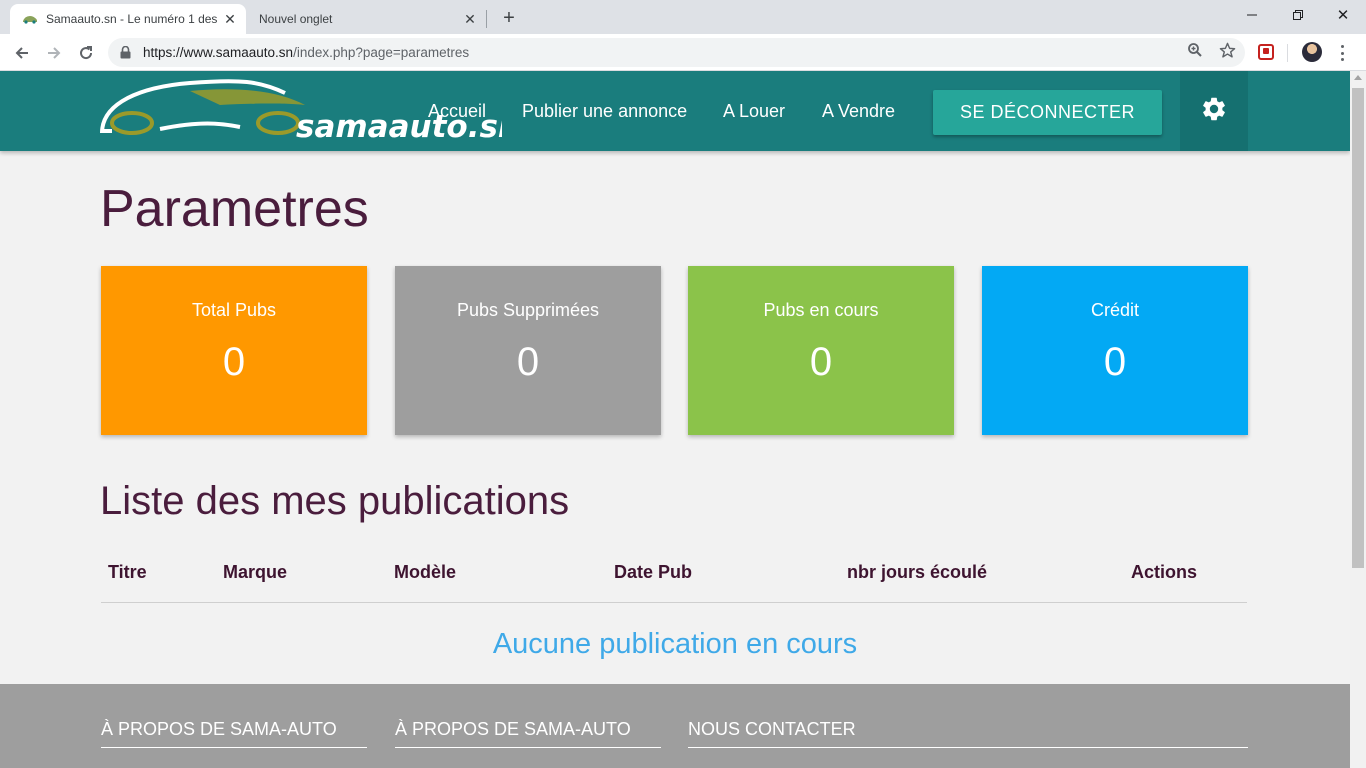 The width and height of the screenshot is (1366, 768). I want to click on url-host: https://www.samaauto.sn, so click(218, 52).